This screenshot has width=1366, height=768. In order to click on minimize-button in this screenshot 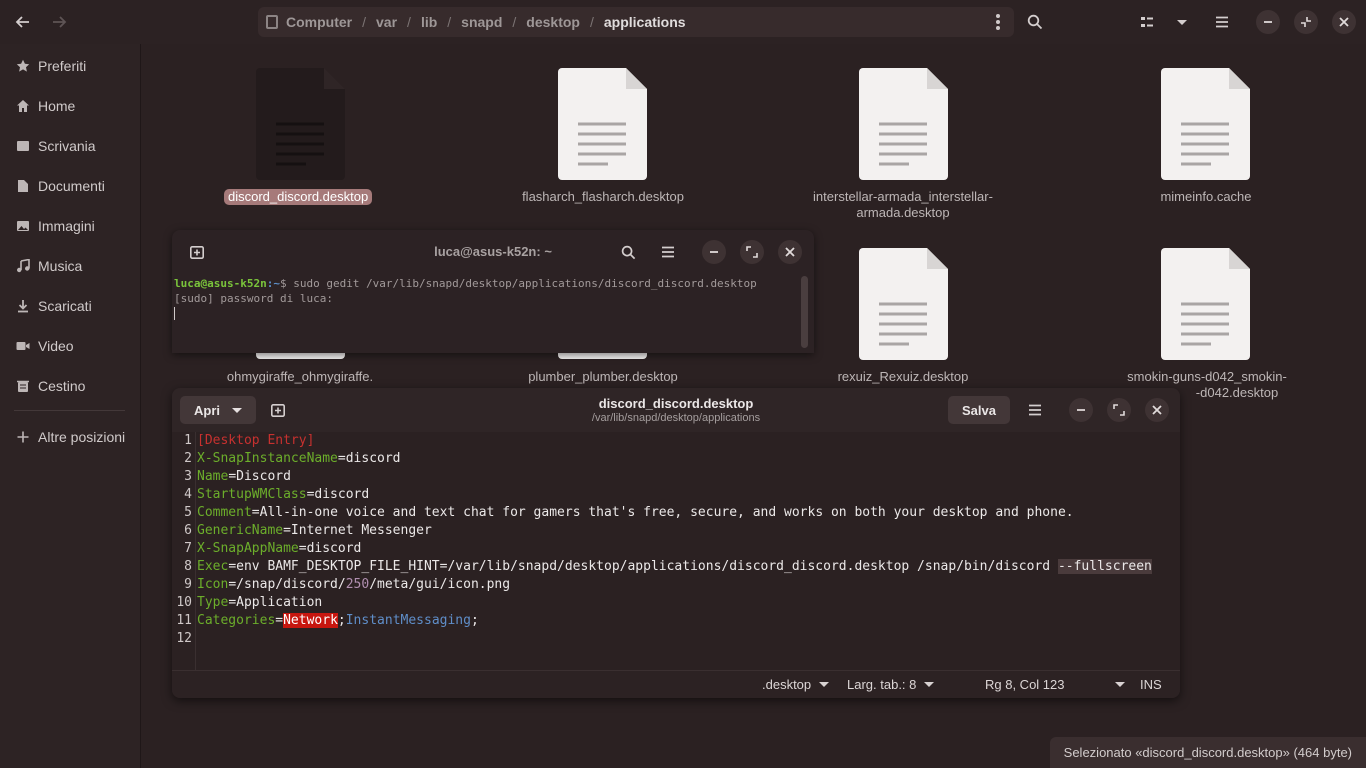, I will do `click(1268, 22)`.